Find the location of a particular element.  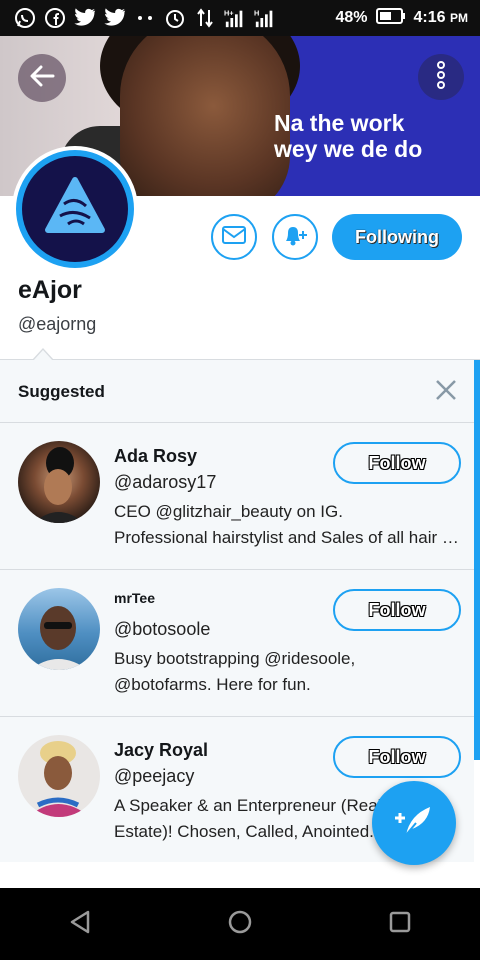

next-tweet-partial is located at coordinates (240, 882).